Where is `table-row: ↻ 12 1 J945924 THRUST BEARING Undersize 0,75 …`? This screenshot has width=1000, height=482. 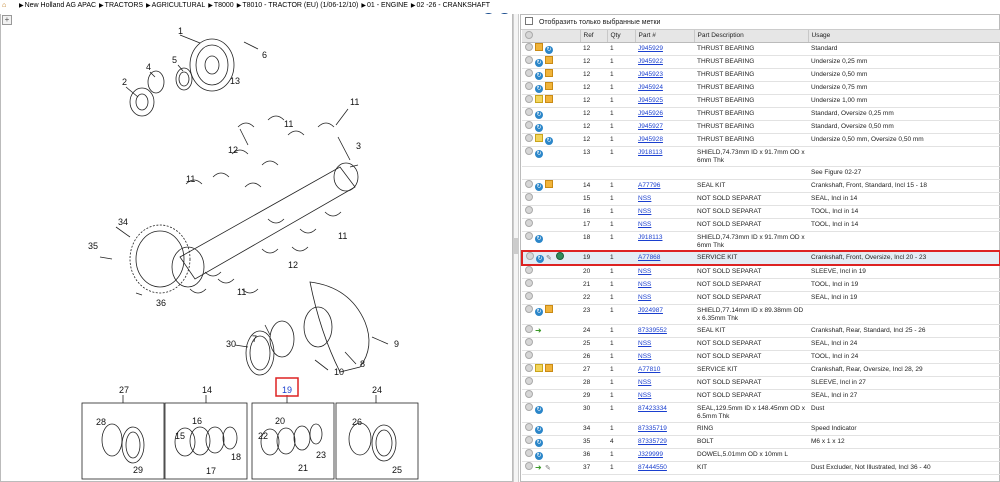 table-row: ↻ 12 1 J945924 THRUST BEARING Undersize 0,75 … is located at coordinates (761, 88).